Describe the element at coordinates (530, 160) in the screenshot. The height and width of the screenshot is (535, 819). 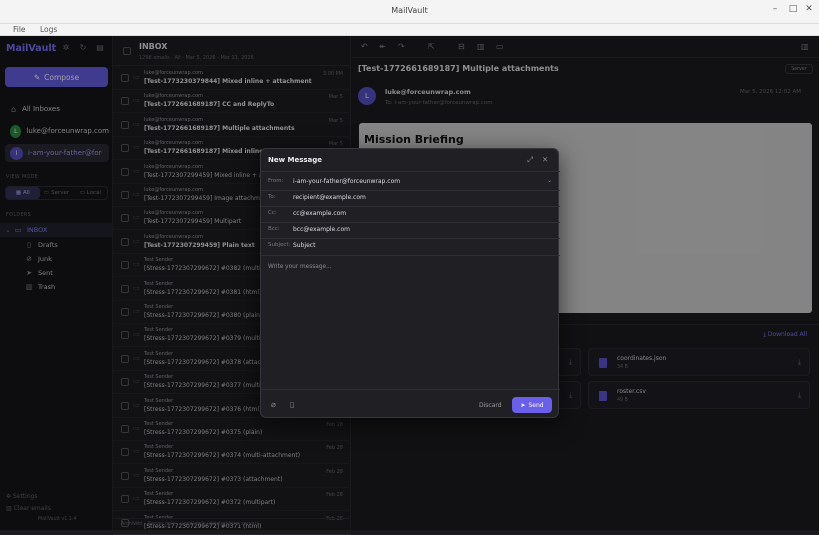
I see `expand-icon: ⤢` at that location.